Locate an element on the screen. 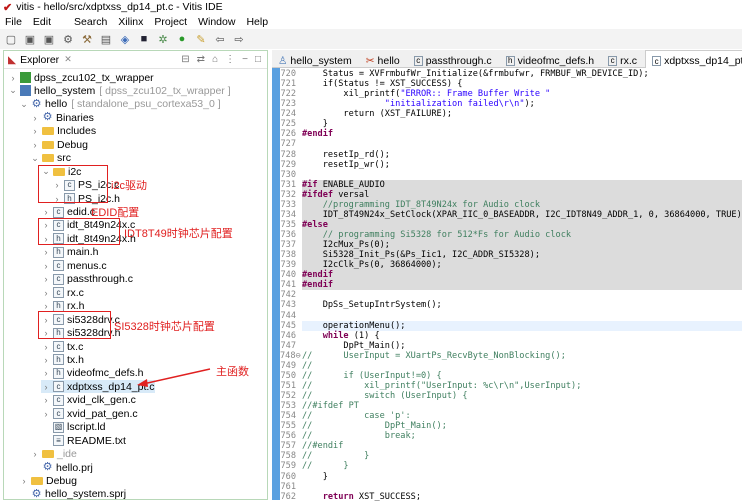 This screenshot has height=502, width=742. tree-item: › _ide is located at coordinates (53, 454).